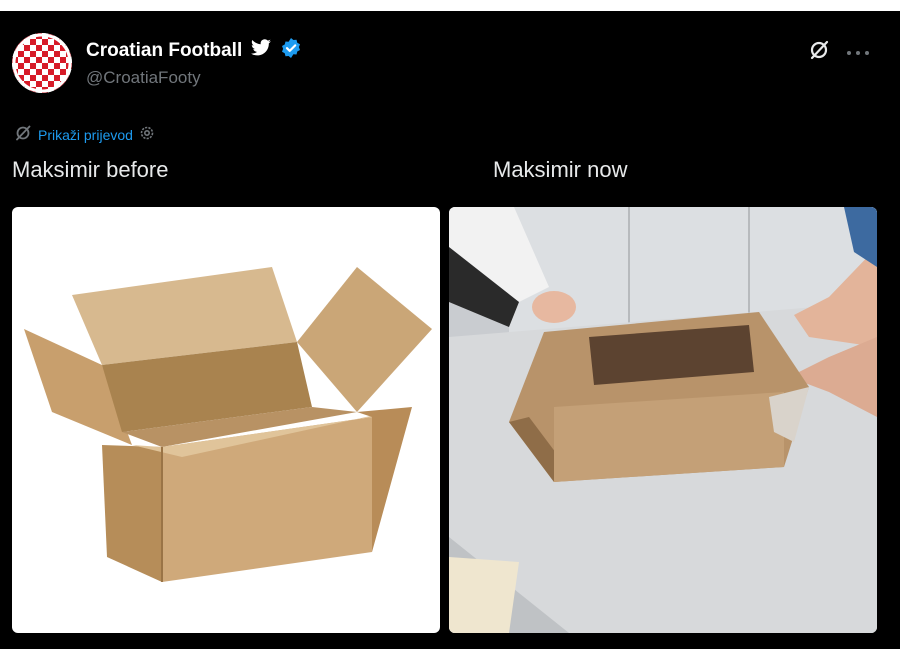 The height and width of the screenshot is (649, 900). I want to click on more-options-icon, so click(858, 53).